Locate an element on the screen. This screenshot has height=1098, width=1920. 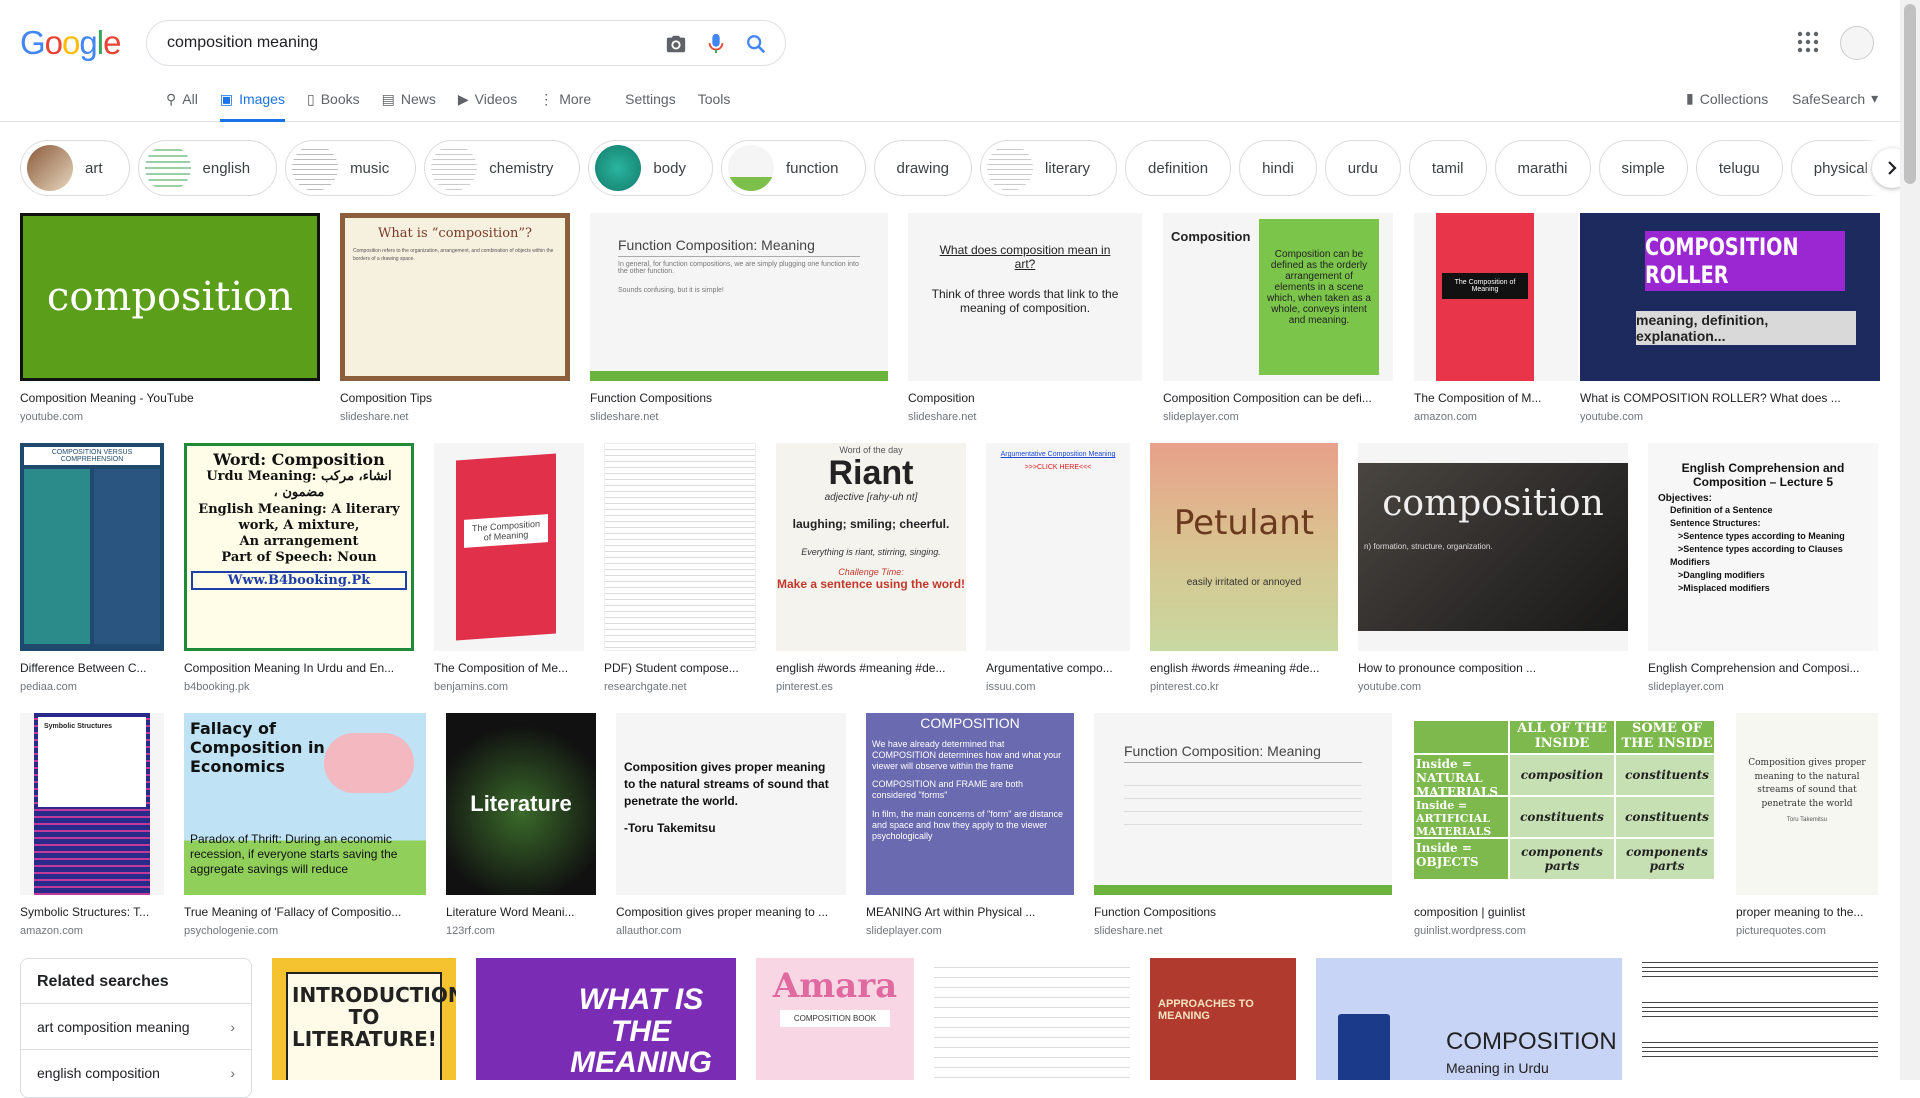
table-cell: Inside = NATURAL MATERIALS is located at coordinates (1461, 777).